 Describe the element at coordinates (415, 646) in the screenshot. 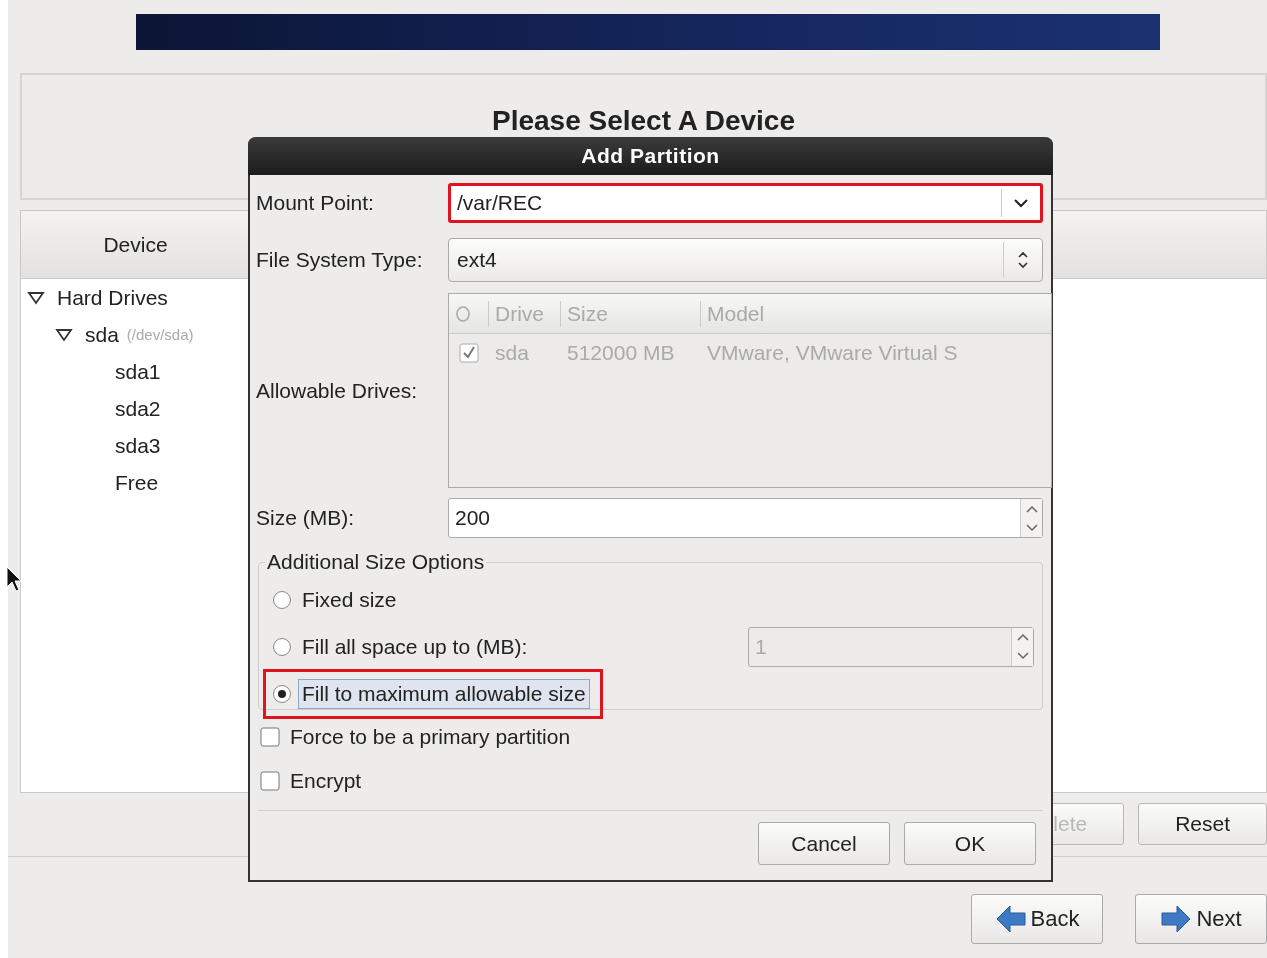

I see `radio-label: Fill all space up to (MB):` at that location.